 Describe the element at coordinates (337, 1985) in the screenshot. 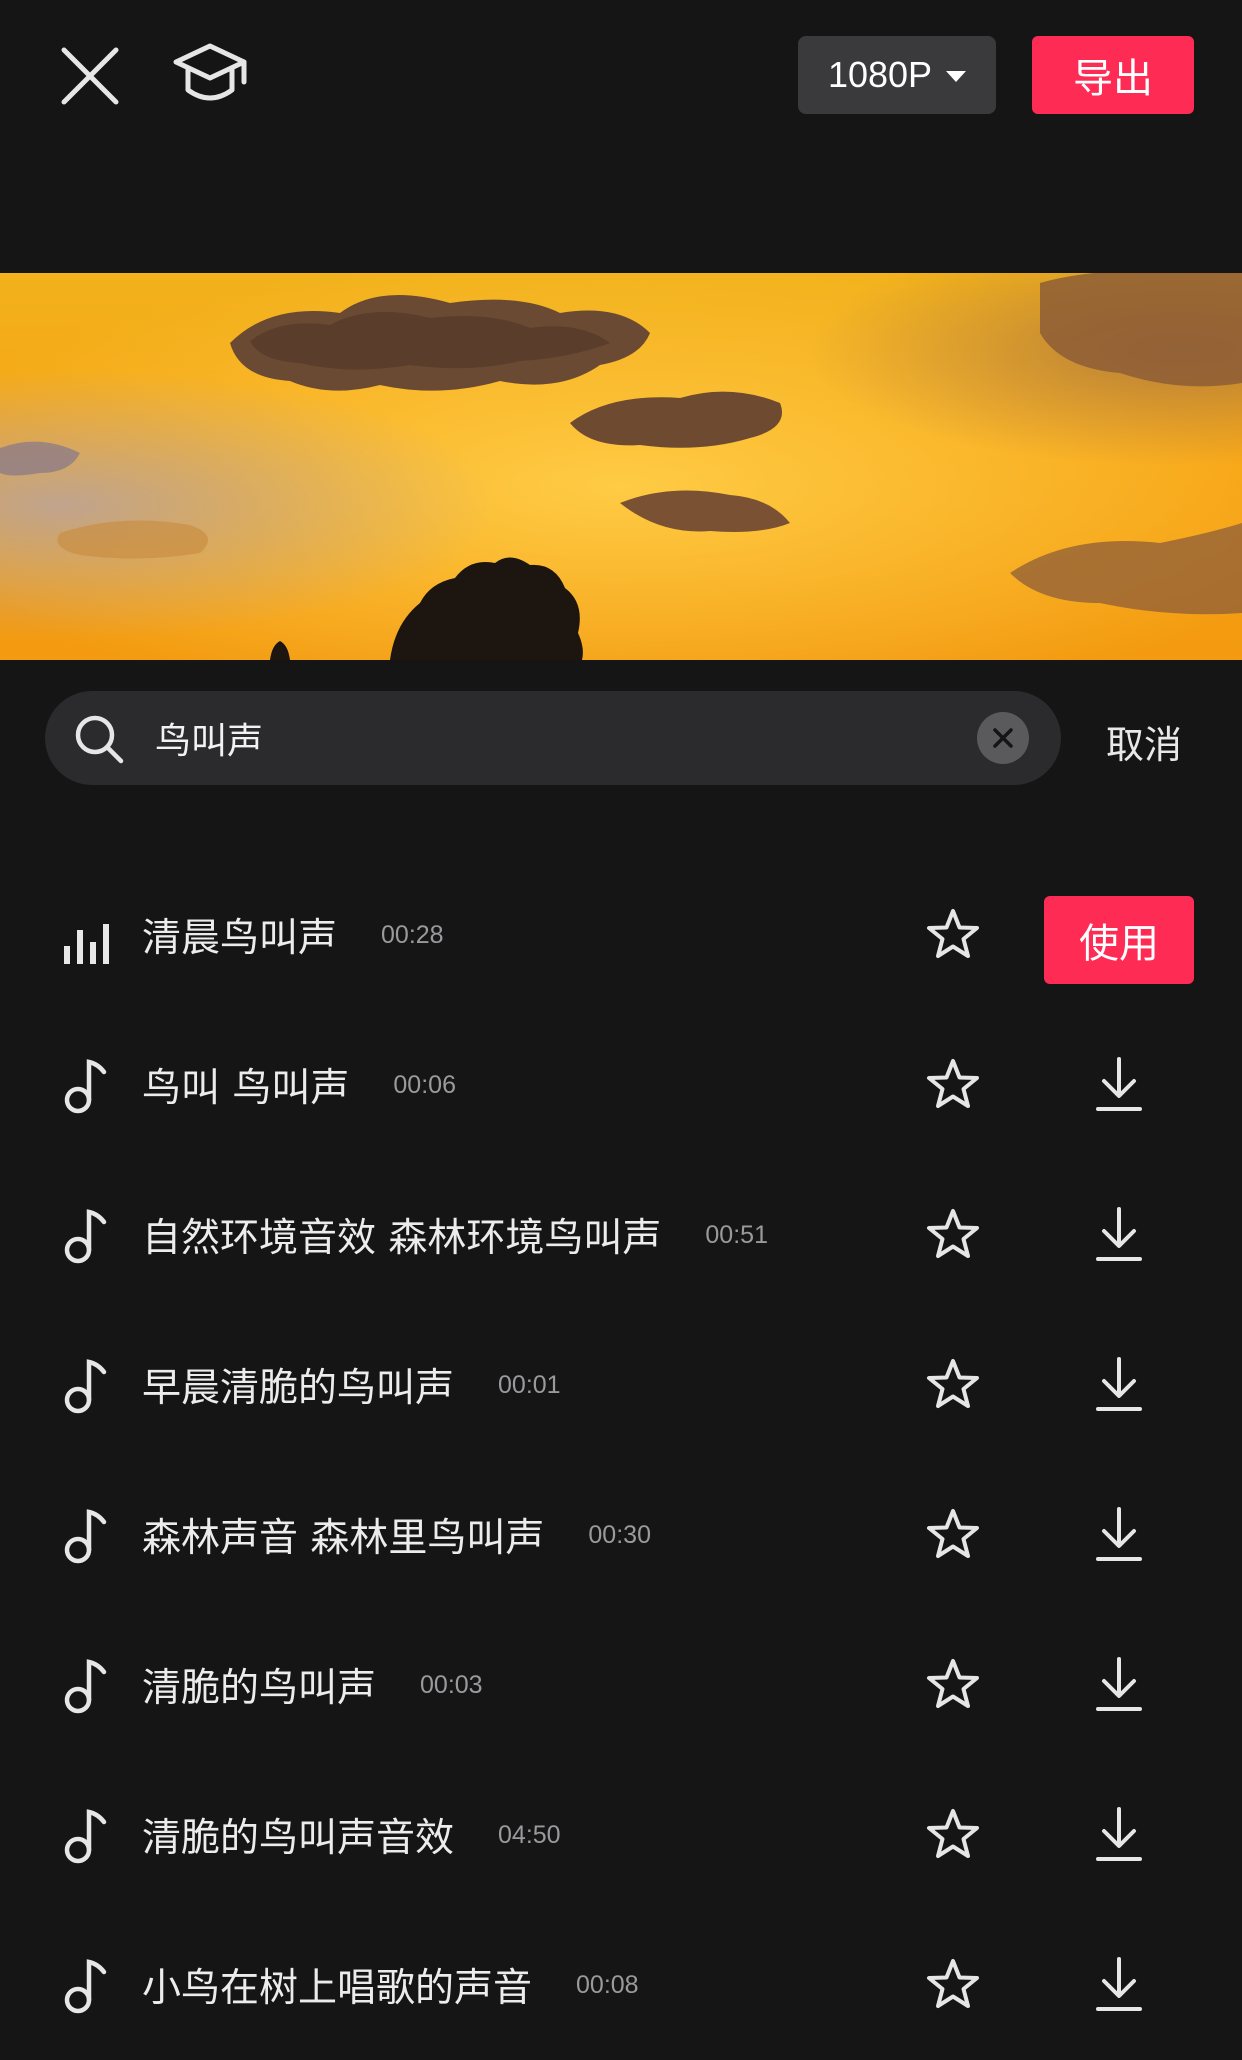

I see `sound-title: 小鸟在树上唱歌的声音` at that location.